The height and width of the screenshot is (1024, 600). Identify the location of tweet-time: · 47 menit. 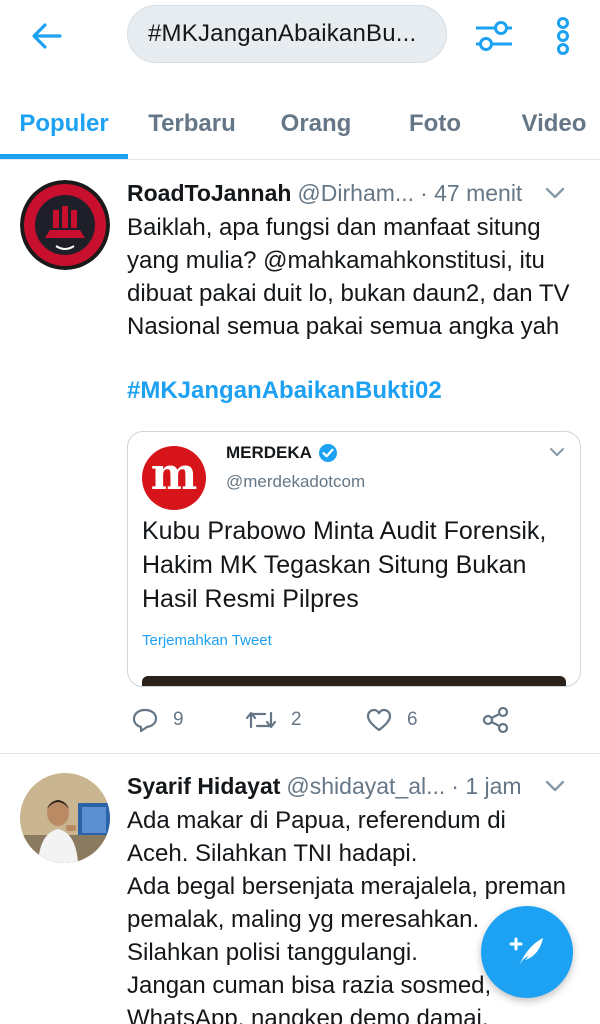
(471, 192).